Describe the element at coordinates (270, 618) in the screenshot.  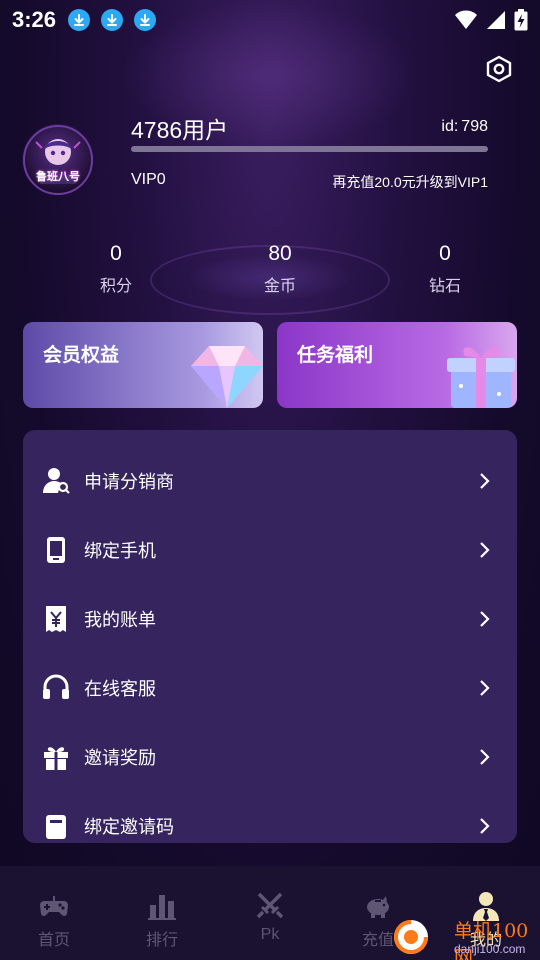
I see `menu-item-my-bills: 我的账单` at that location.